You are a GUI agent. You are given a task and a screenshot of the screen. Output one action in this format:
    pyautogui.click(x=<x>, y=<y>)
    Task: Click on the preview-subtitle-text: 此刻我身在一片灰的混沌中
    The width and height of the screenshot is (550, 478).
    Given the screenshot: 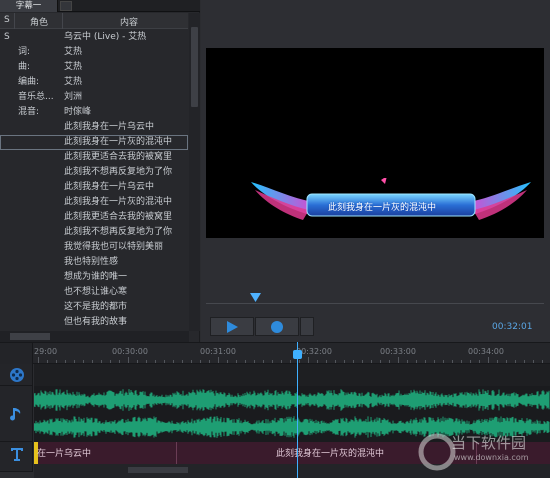 What is the action you would take?
    pyautogui.click(x=381, y=208)
    